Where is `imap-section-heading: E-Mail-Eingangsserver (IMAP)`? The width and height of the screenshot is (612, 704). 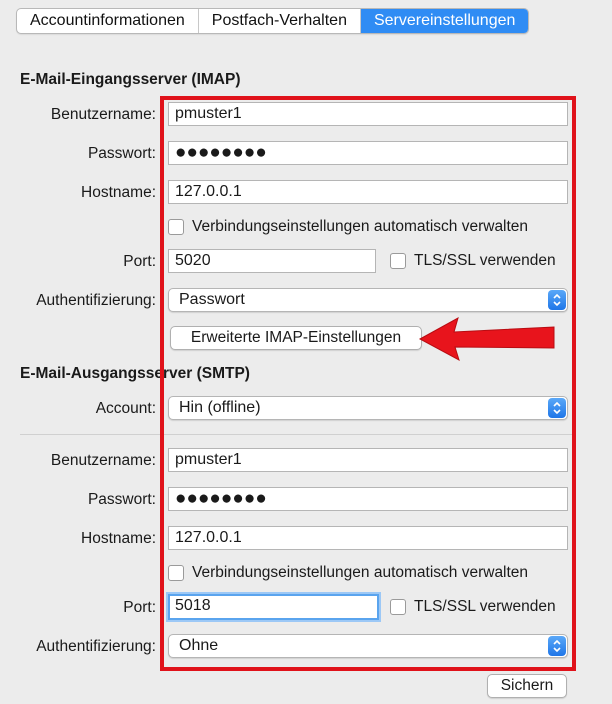 imap-section-heading: E-Mail-Eingangsserver (IMAP) is located at coordinates (130, 79).